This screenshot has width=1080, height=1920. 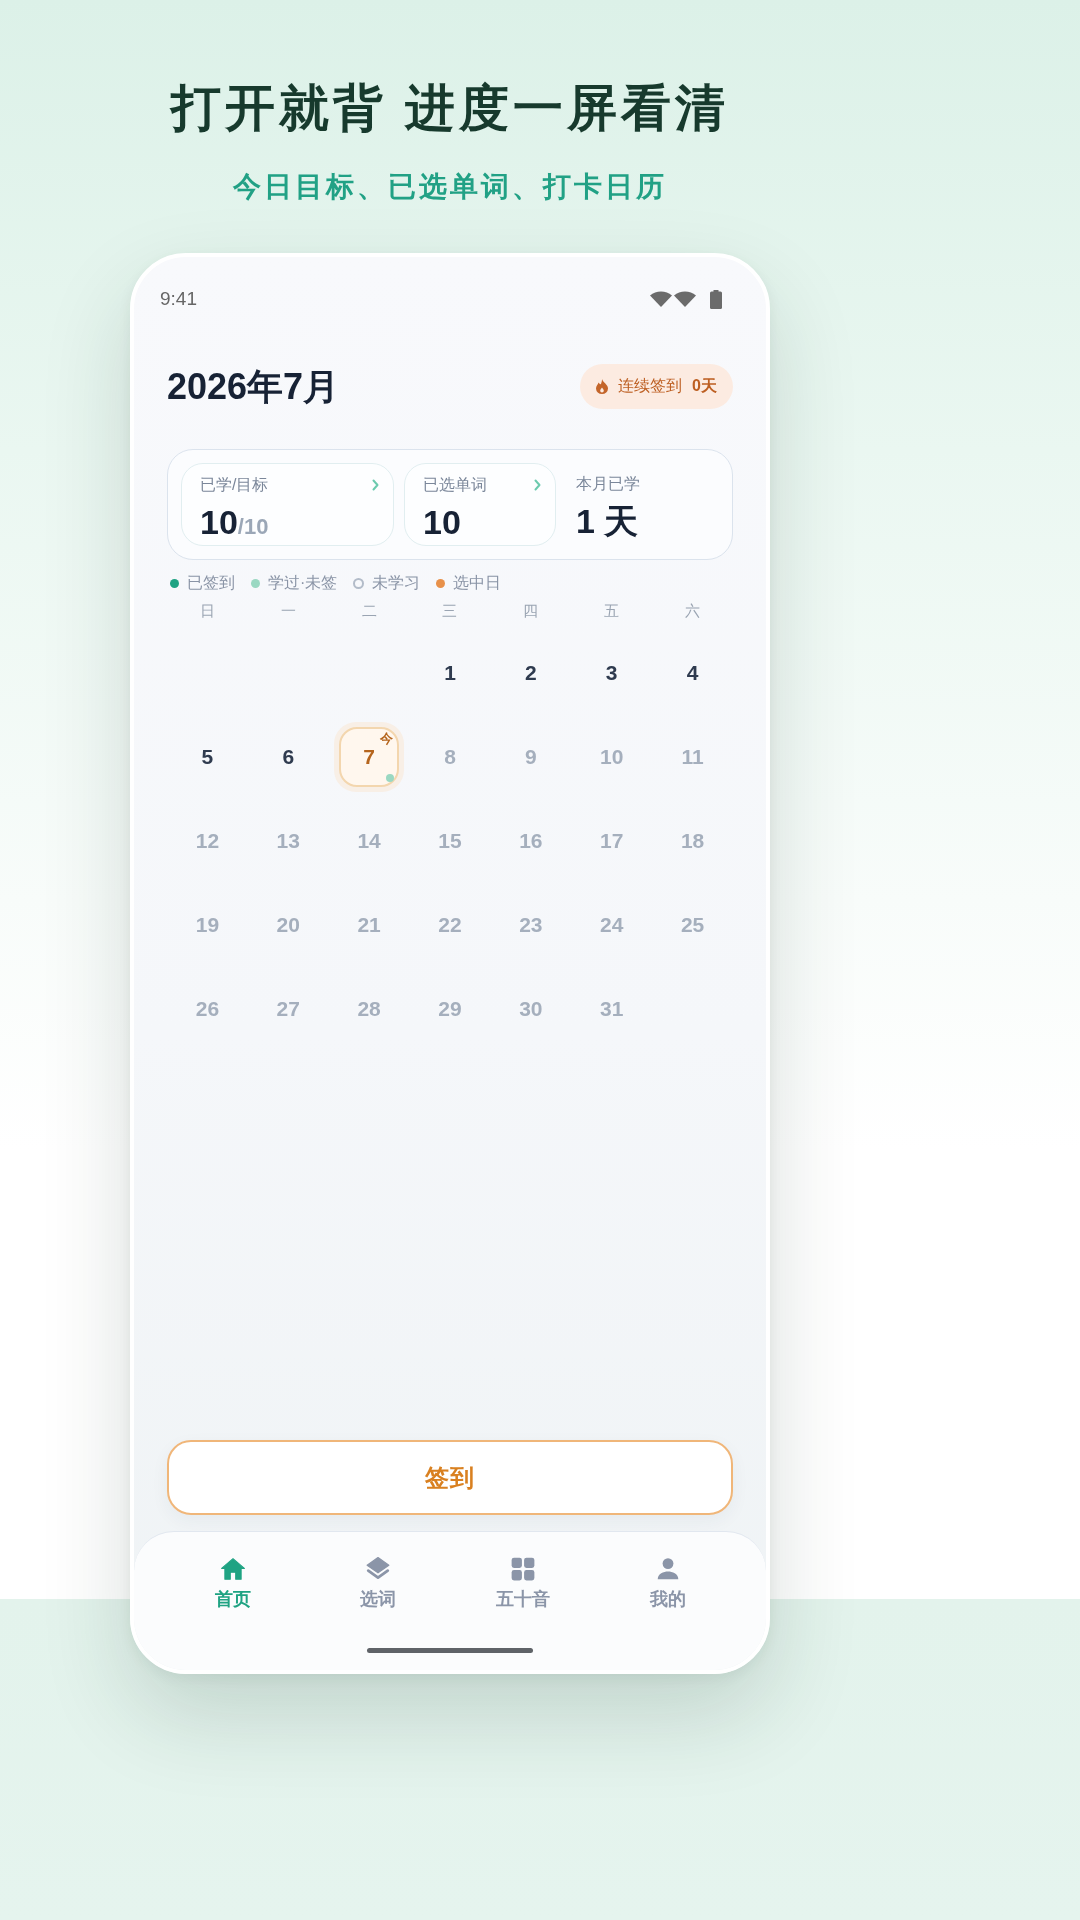 What do you see at coordinates (450, 841) in the screenshot?
I see `calendar-day: 15` at bounding box center [450, 841].